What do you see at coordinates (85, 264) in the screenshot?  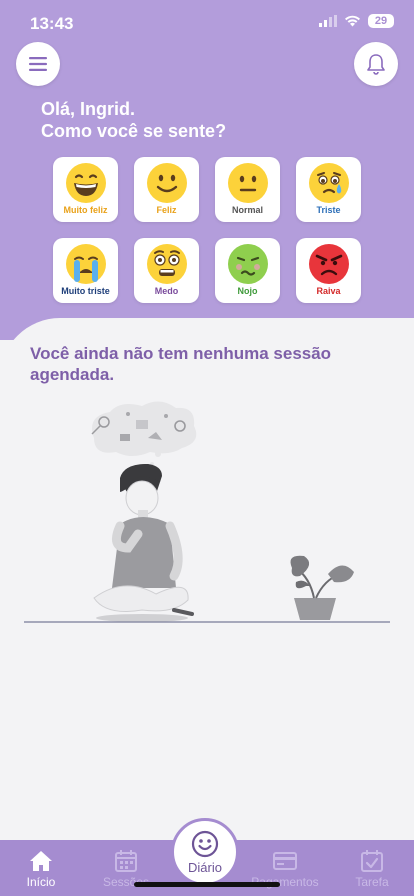 I see `loudly-crying-face-icon` at bounding box center [85, 264].